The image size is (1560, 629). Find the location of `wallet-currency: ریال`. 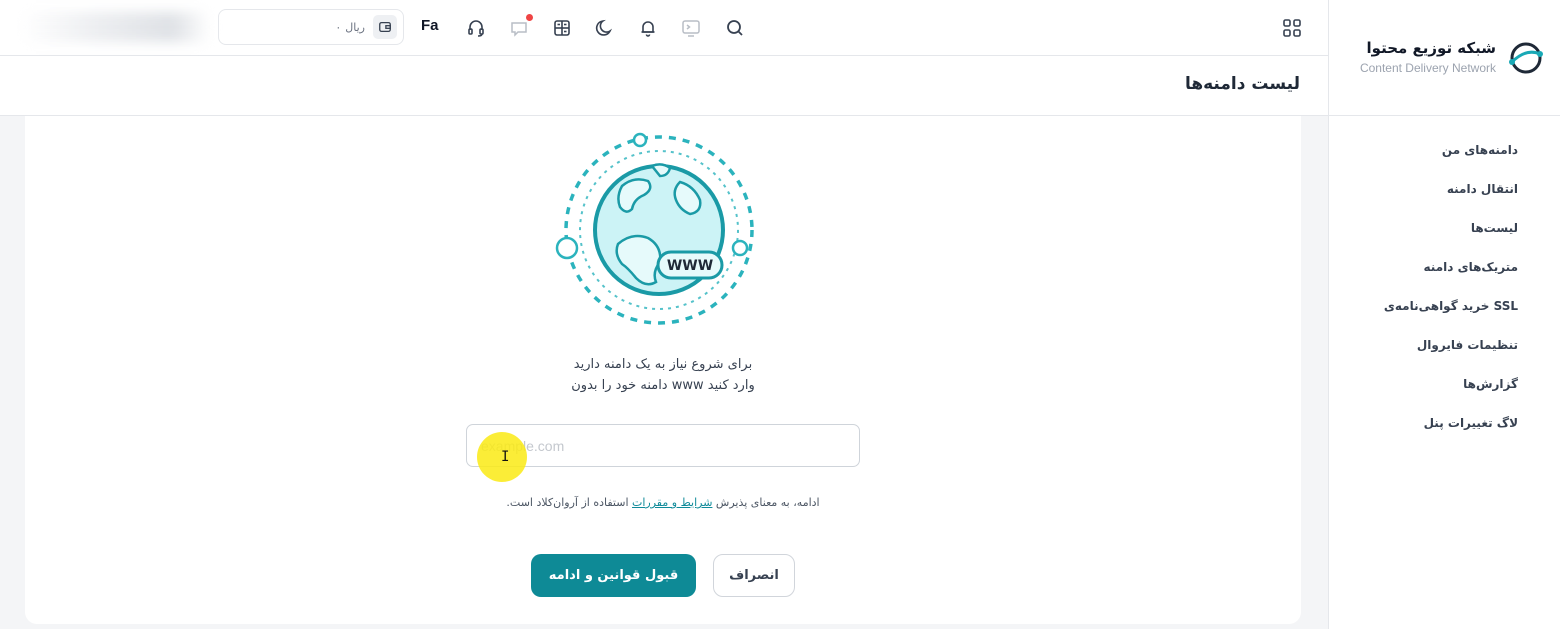

wallet-currency: ریال is located at coordinates (355, 27).